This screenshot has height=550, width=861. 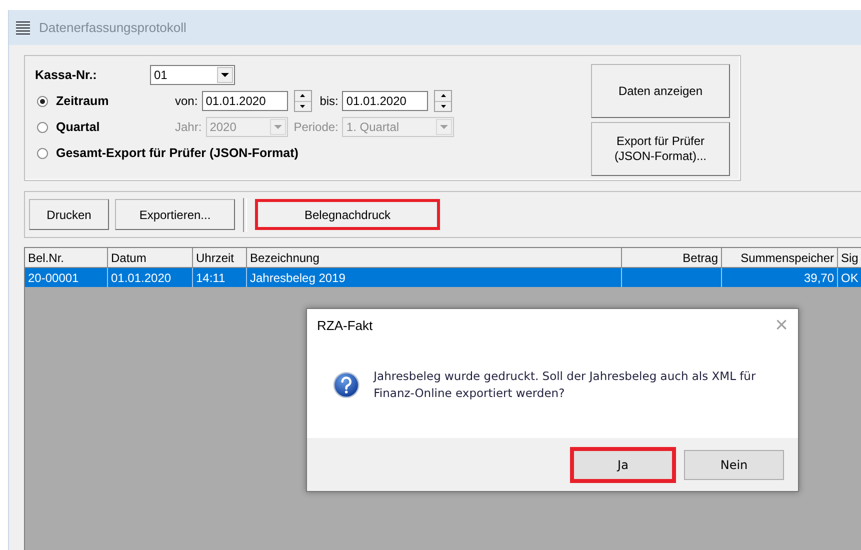 I want to click on column-header: Summenspeicher, so click(x=780, y=258).